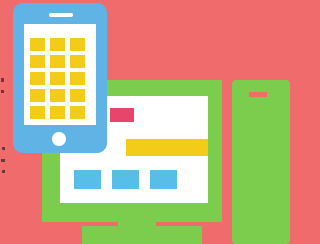  What do you see at coordinates (61, 15) in the screenshot?
I see `phone-speaker` at bounding box center [61, 15].